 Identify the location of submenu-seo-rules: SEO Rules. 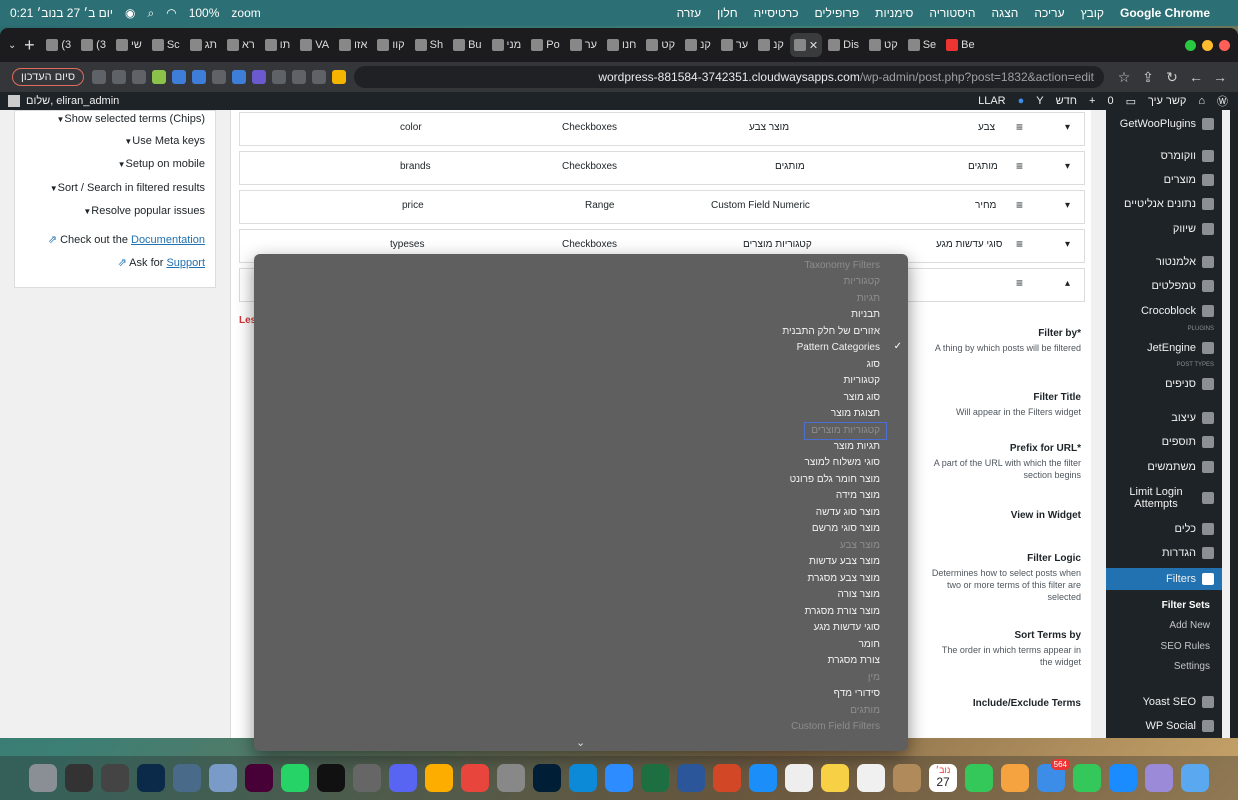
(1185, 646).